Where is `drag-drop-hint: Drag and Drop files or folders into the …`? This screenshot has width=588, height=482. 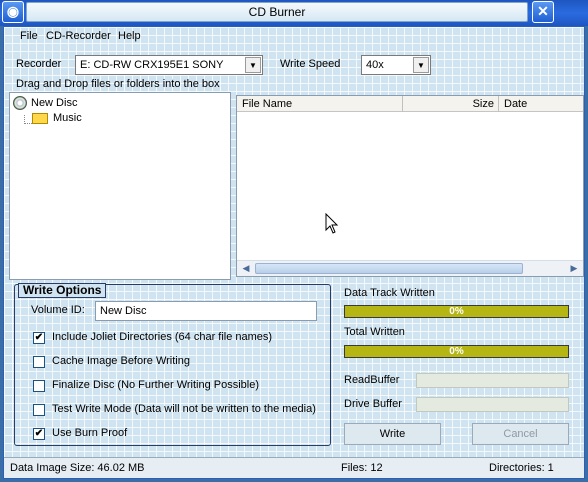 drag-drop-hint: Drag and Drop files or folders into the … is located at coordinates (118, 84).